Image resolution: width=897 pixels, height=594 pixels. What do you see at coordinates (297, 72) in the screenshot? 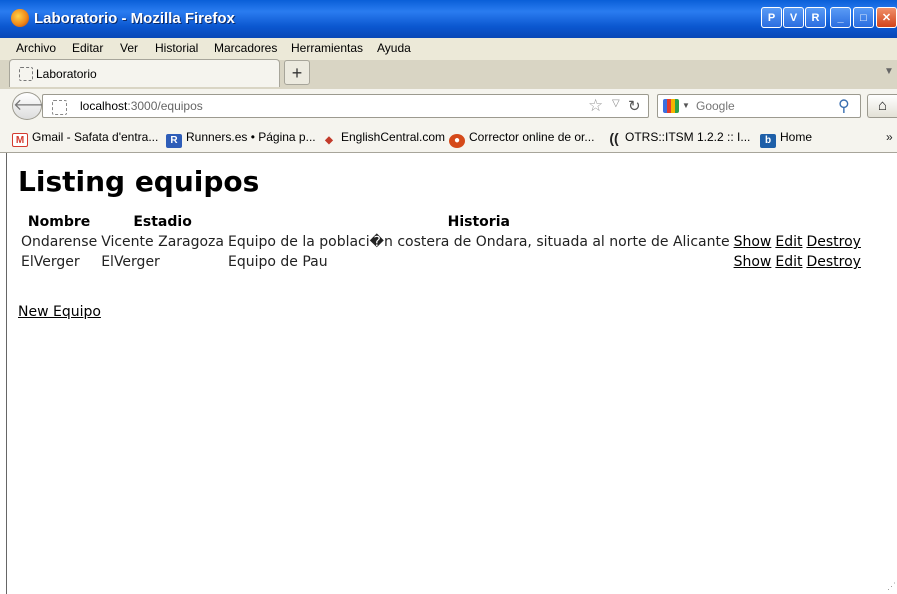
I see `new-tab-button: +` at bounding box center [297, 72].